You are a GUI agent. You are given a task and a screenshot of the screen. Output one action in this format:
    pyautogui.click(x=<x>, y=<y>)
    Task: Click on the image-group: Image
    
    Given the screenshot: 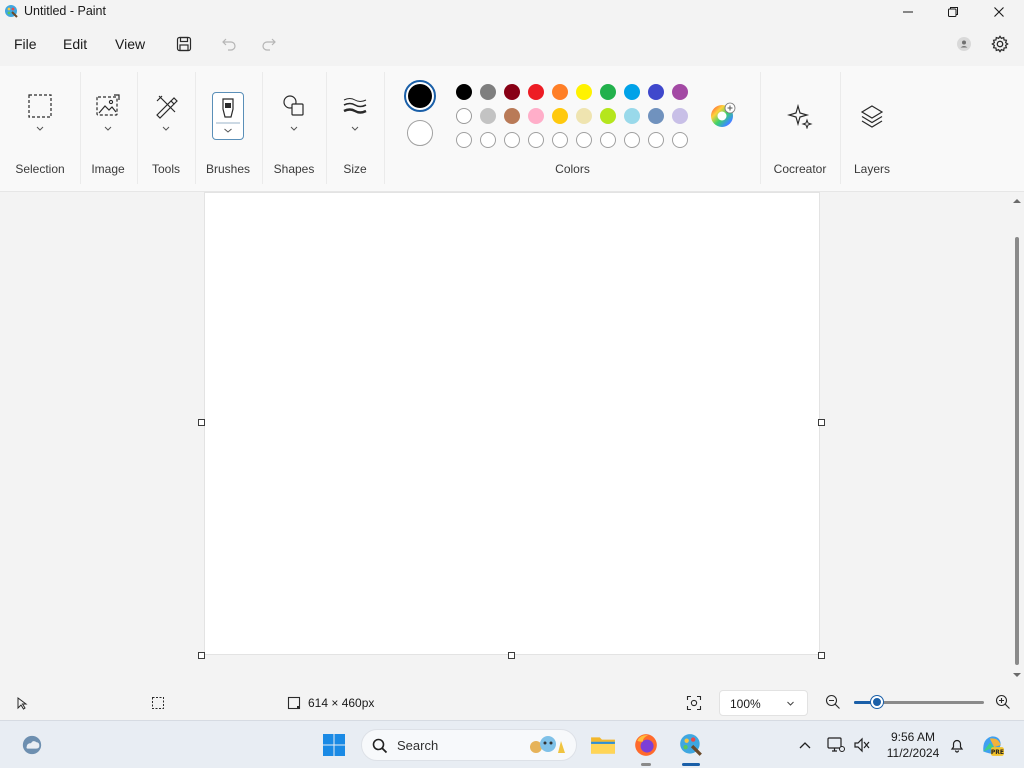 What is the action you would take?
    pyautogui.click(x=108, y=129)
    